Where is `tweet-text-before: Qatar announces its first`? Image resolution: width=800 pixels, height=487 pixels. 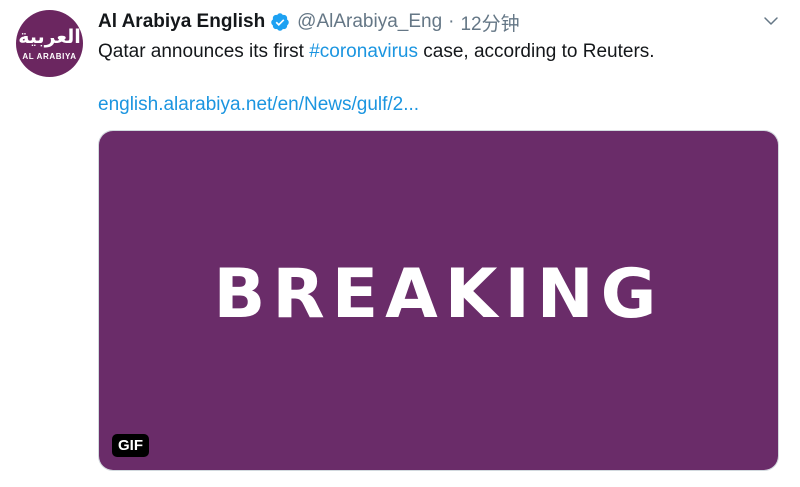 tweet-text-before: Qatar announces its first is located at coordinates (204, 51).